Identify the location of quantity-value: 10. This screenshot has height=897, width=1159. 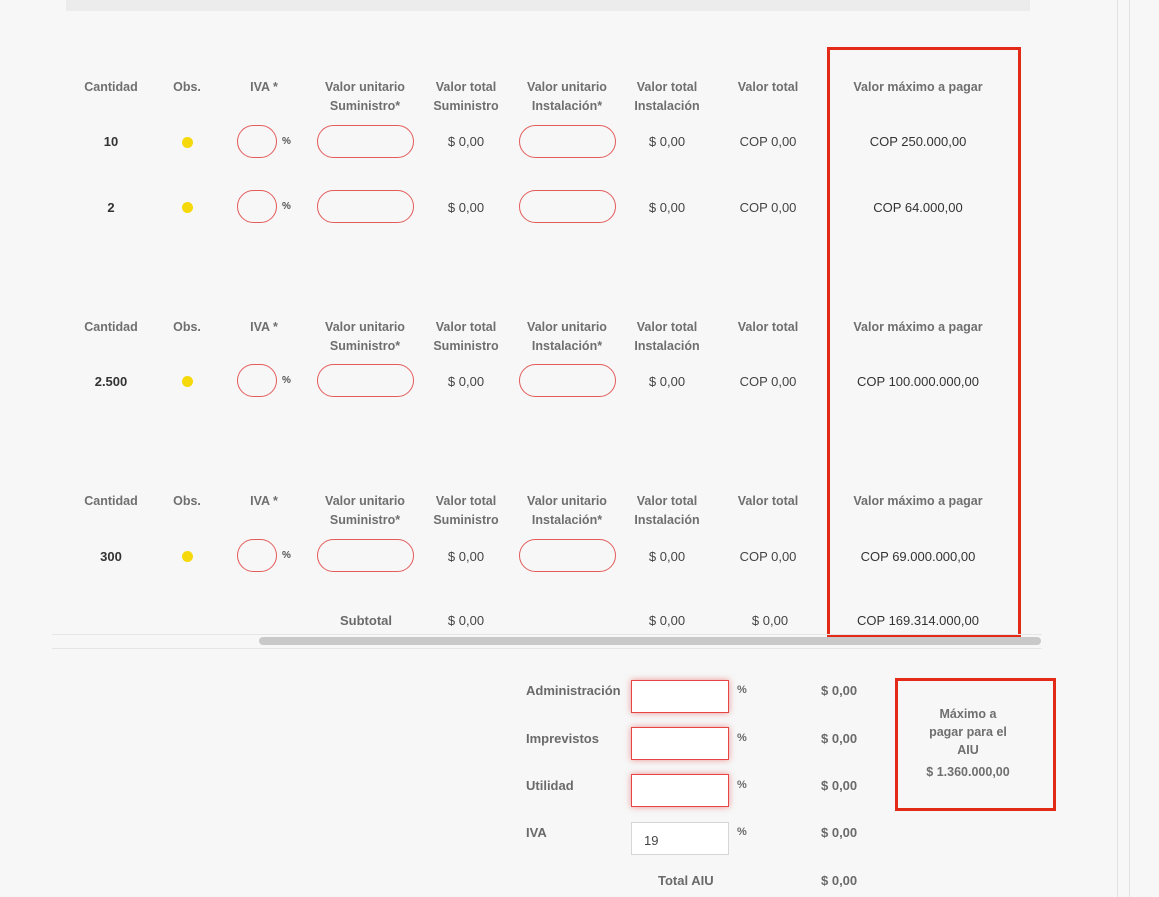
(111, 141).